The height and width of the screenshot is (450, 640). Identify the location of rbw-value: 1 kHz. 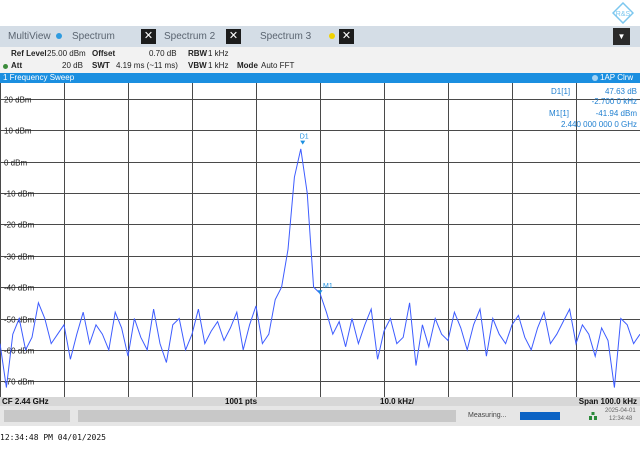
(218, 54).